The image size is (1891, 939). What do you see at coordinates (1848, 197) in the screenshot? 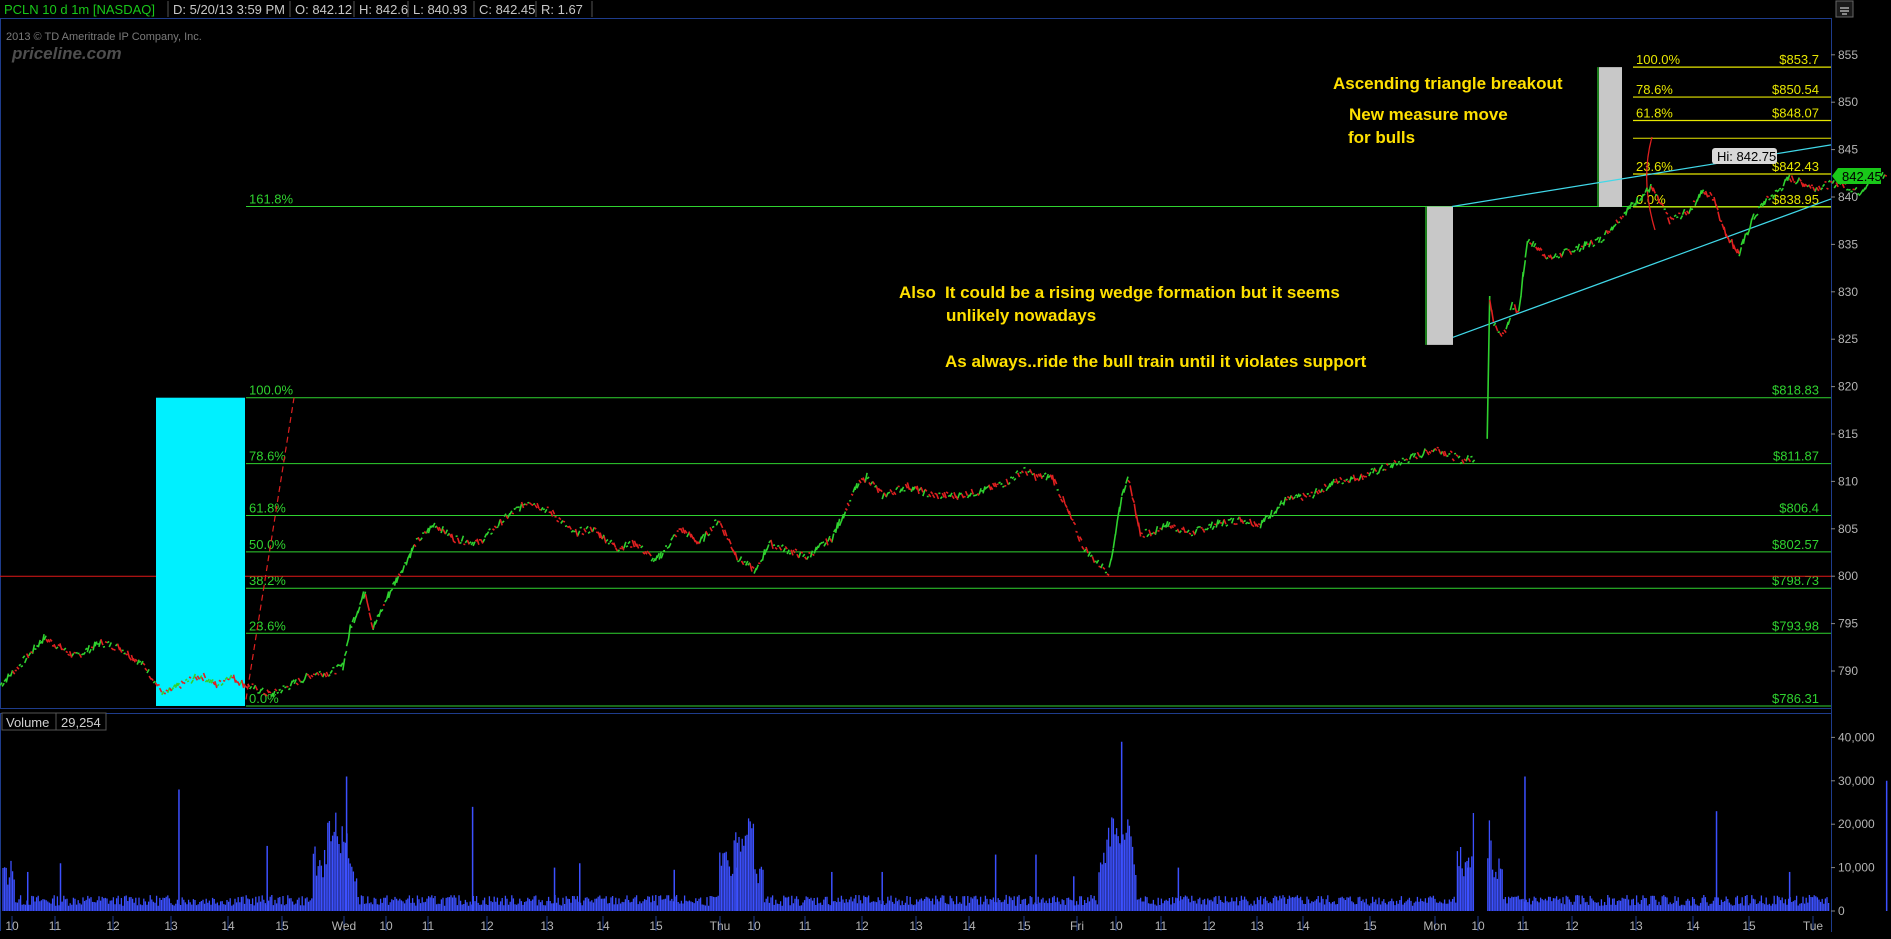
I see `price-axis-label: 840` at bounding box center [1848, 197].